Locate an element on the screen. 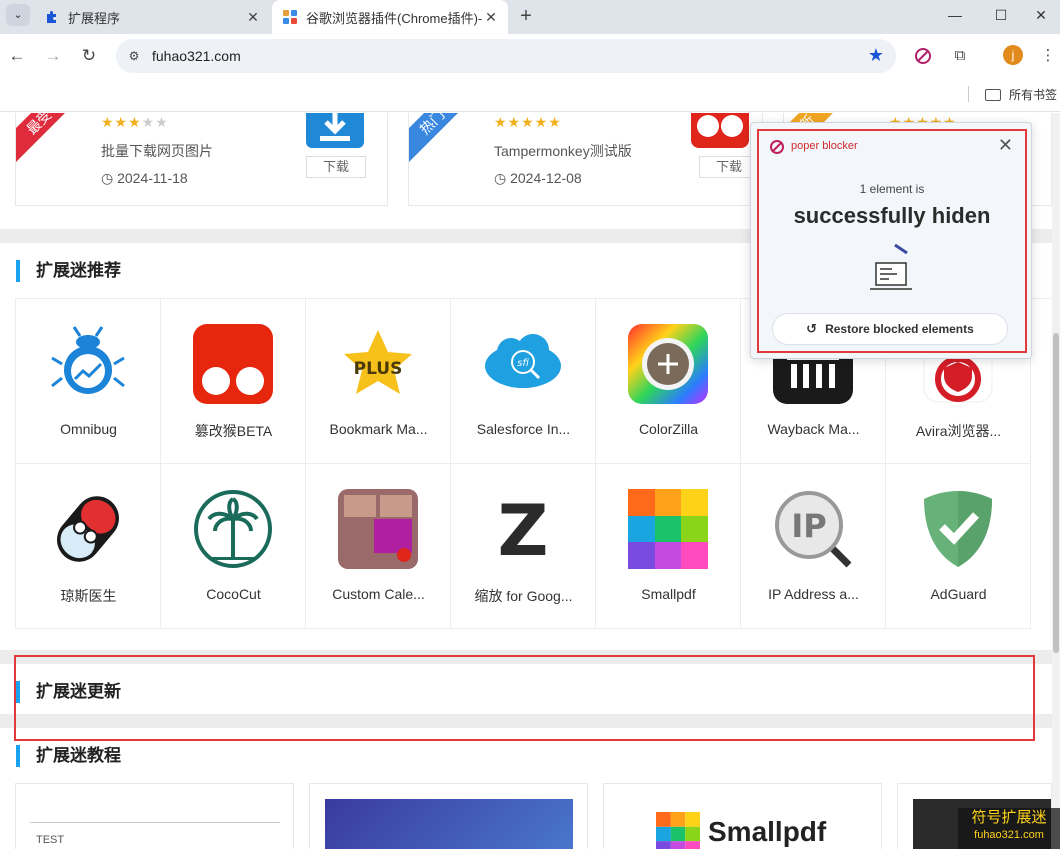 The height and width of the screenshot is (849, 1060). colorzilla-icon is located at coordinates (668, 364).